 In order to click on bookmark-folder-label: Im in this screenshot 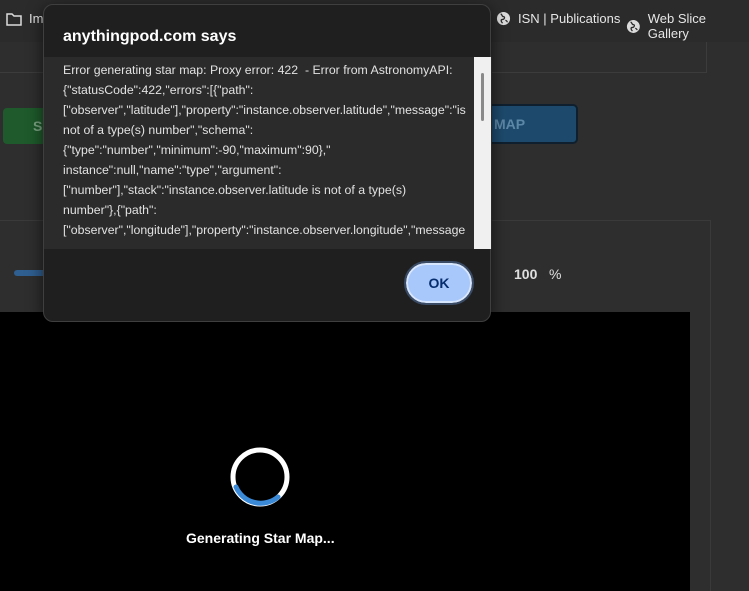, I will do `click(36, 18)`.